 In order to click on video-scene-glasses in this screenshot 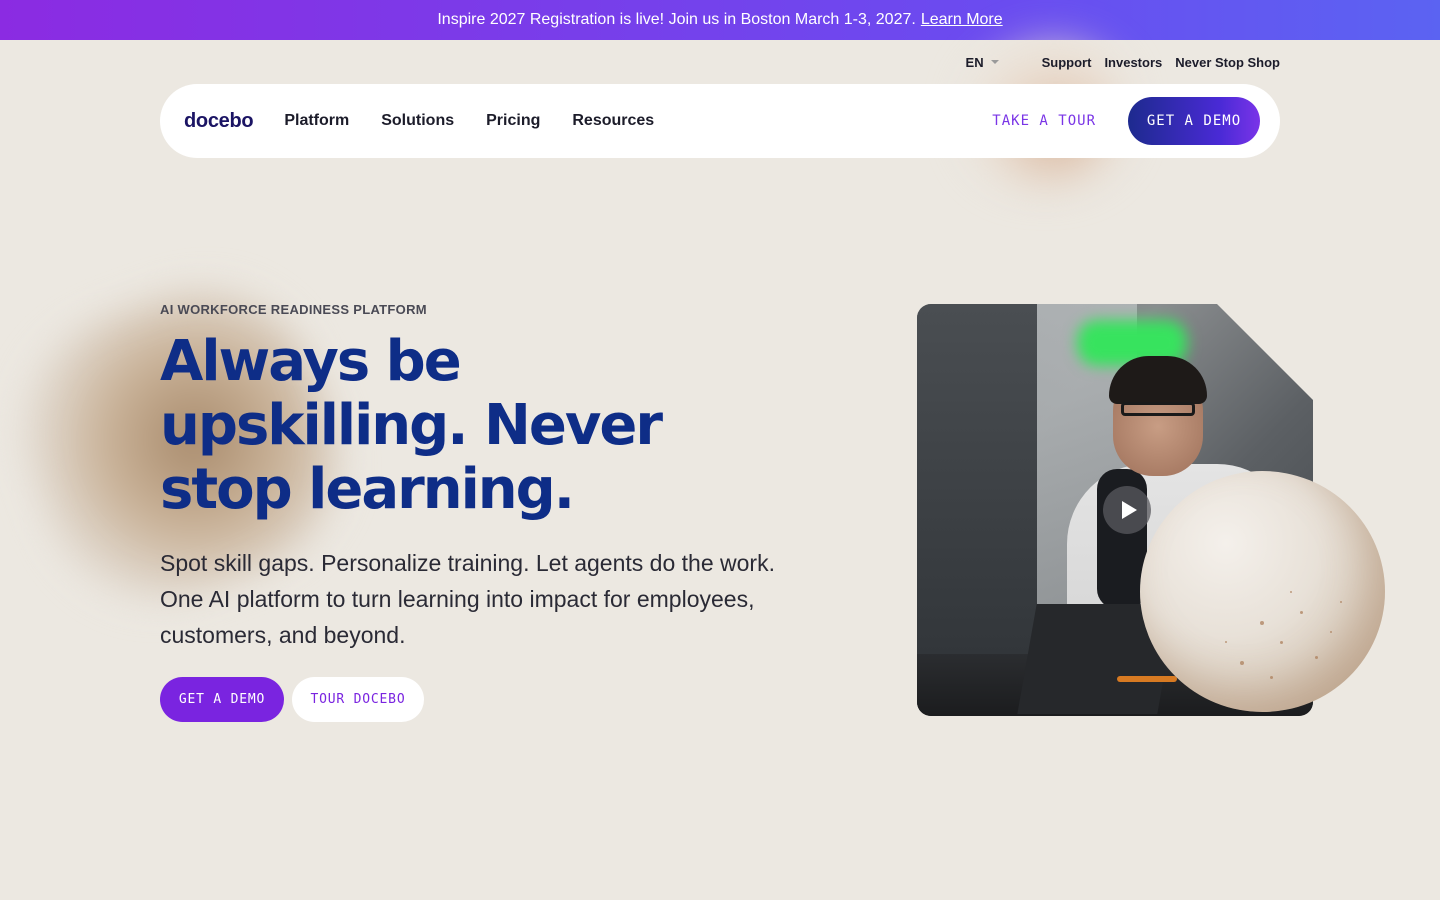, I will do `click(1158, 409)`.